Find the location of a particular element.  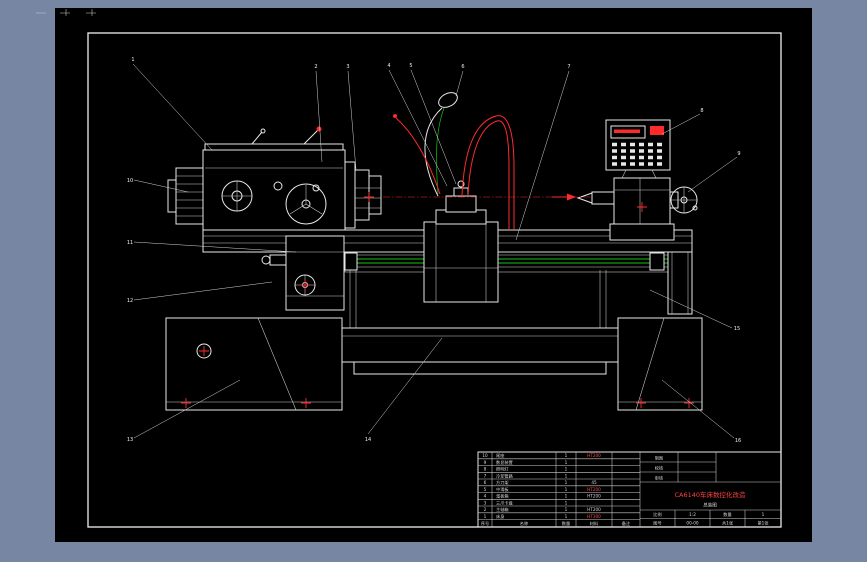

sign-label: 校核 is located at coordinates (659, 467).